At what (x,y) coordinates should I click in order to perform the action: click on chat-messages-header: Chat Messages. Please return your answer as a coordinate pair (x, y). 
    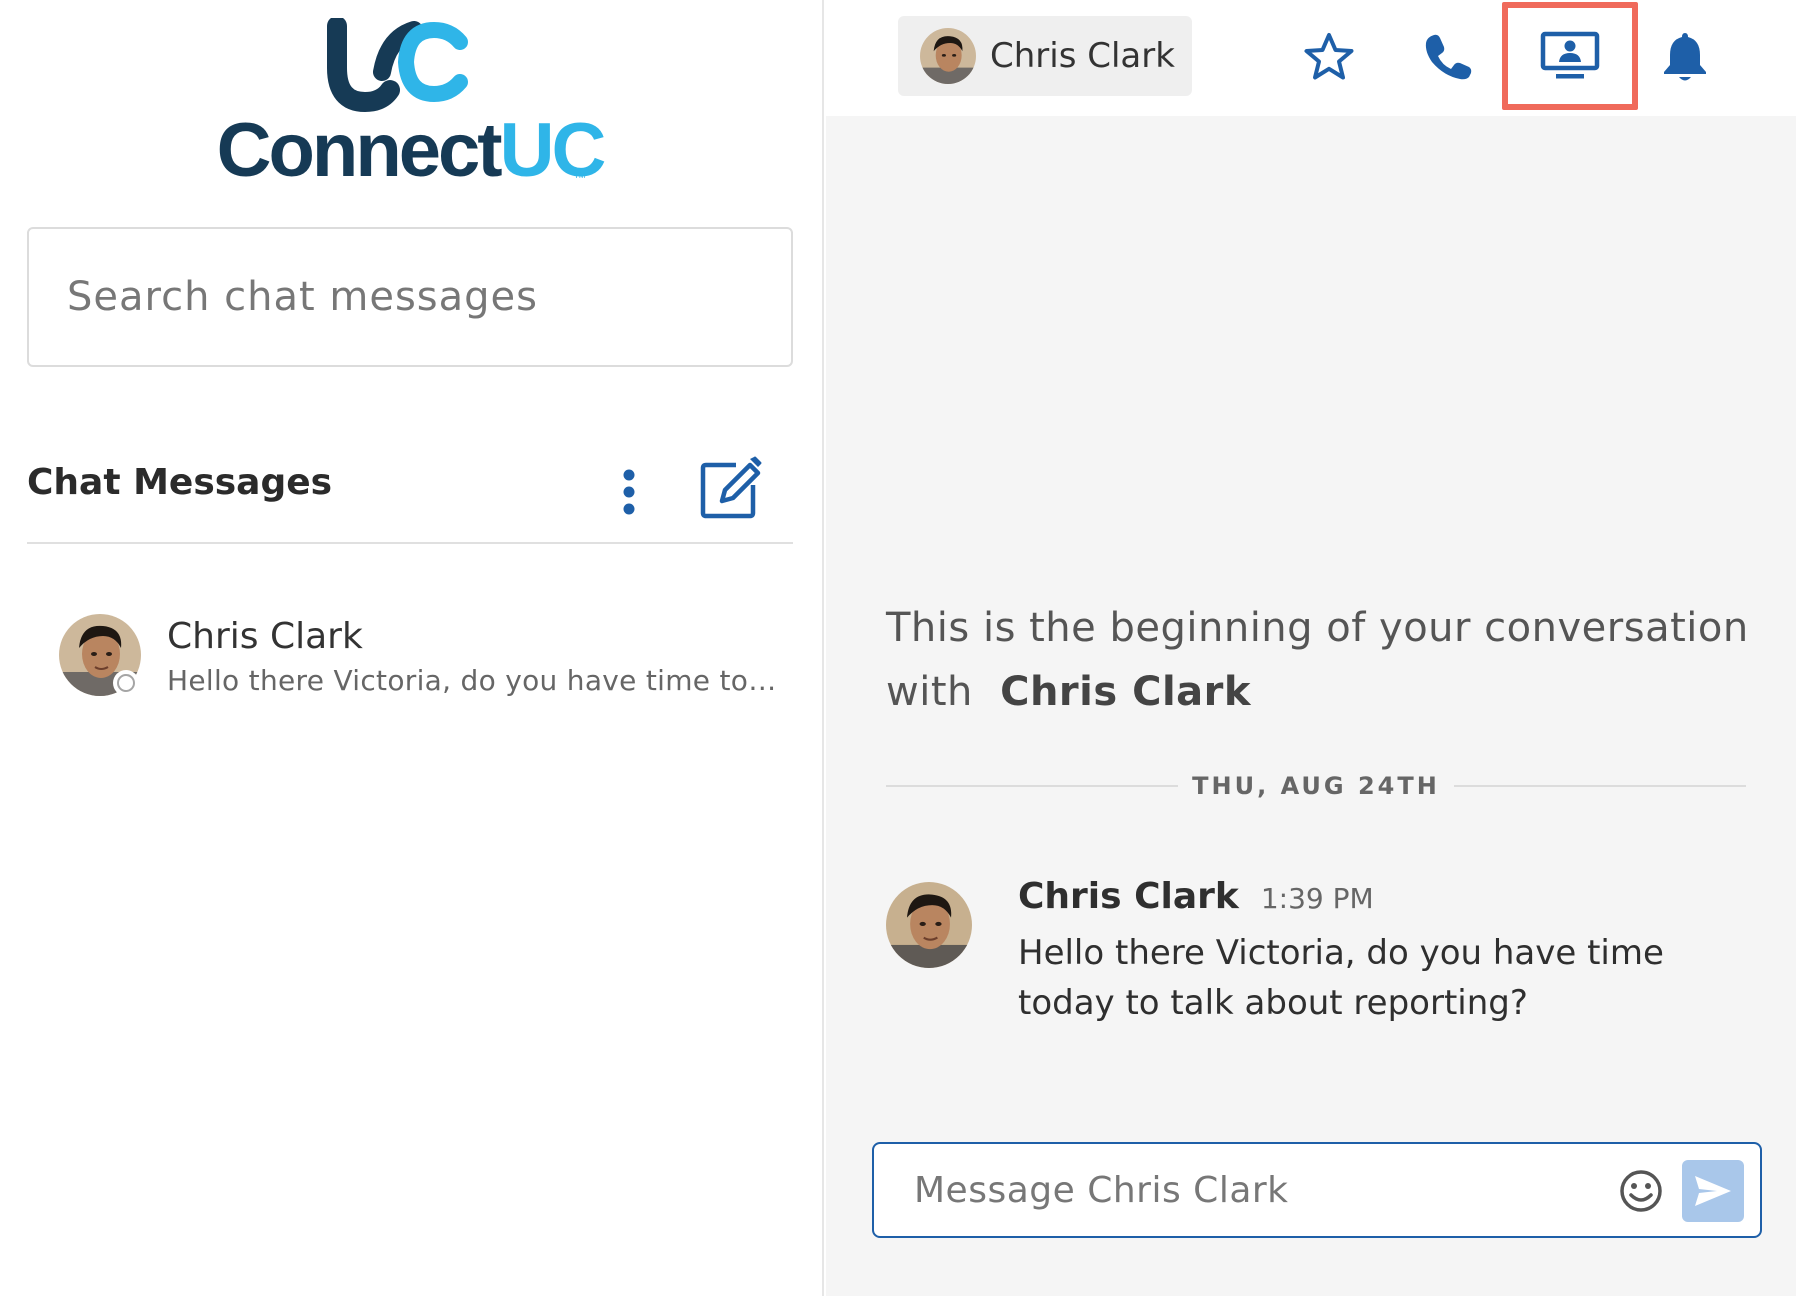
    Looking at the image, I should click on (410, 492).